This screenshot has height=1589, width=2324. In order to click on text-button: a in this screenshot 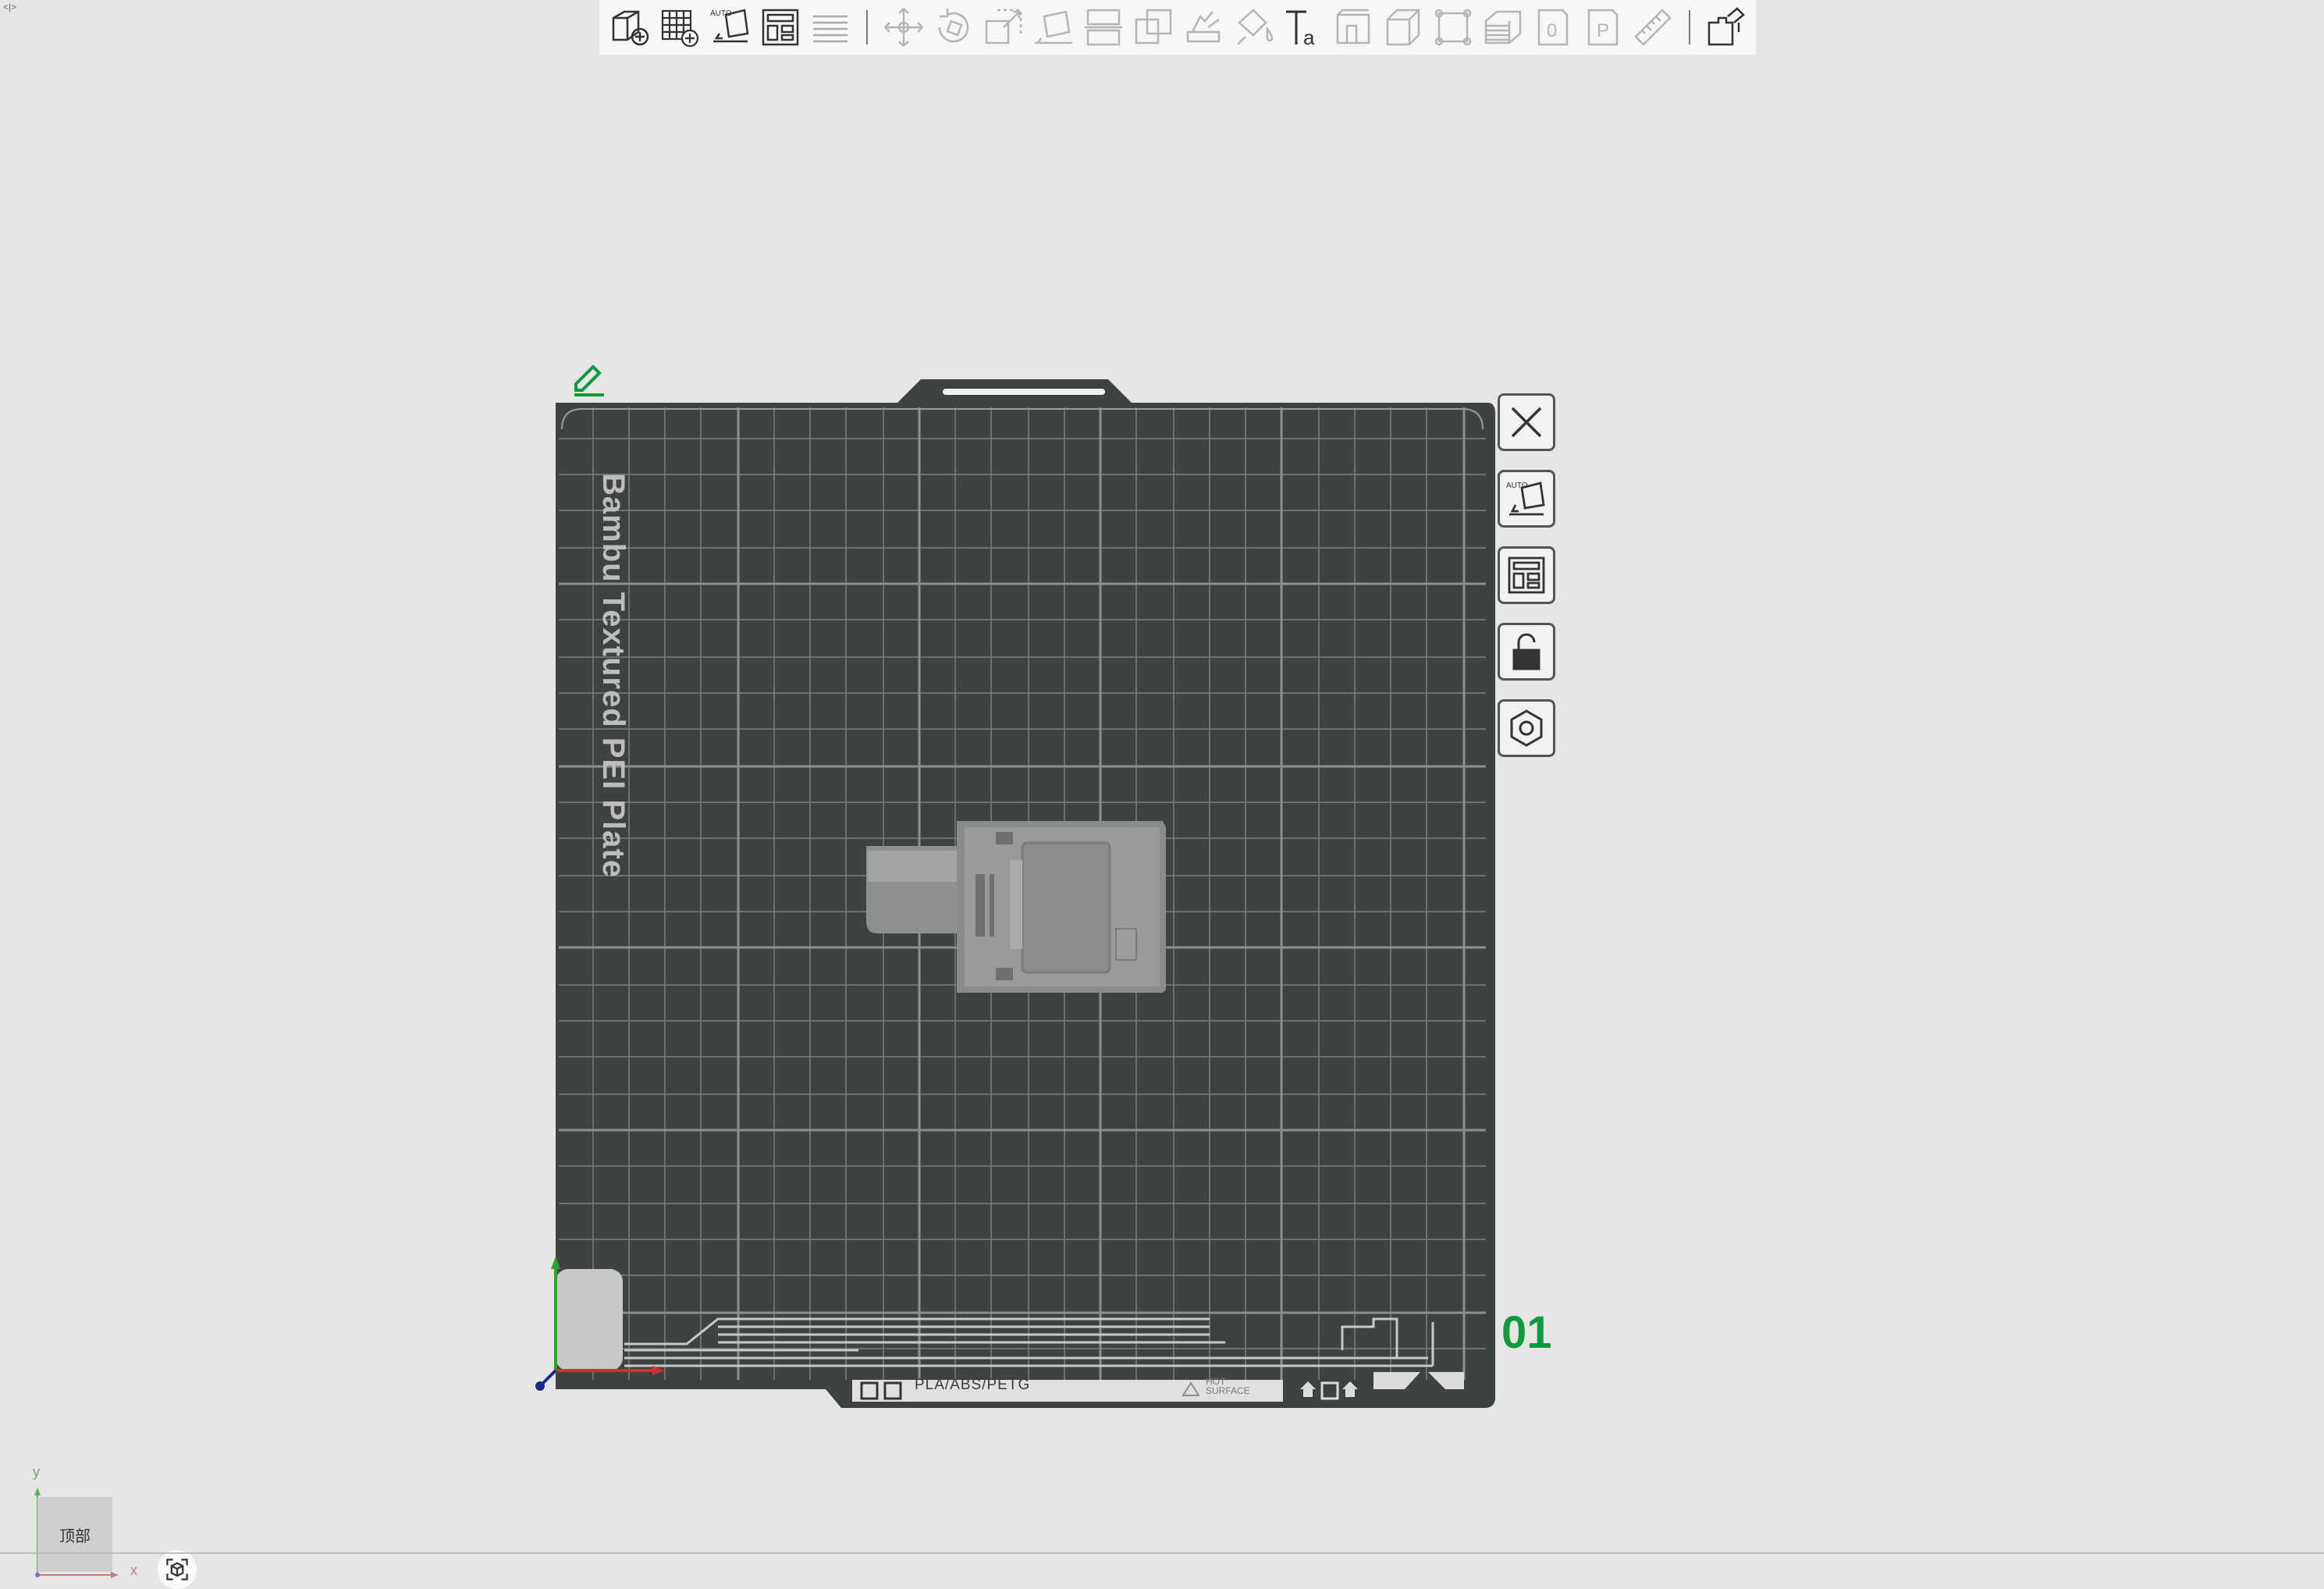, I will do `click(1303, 27)`.